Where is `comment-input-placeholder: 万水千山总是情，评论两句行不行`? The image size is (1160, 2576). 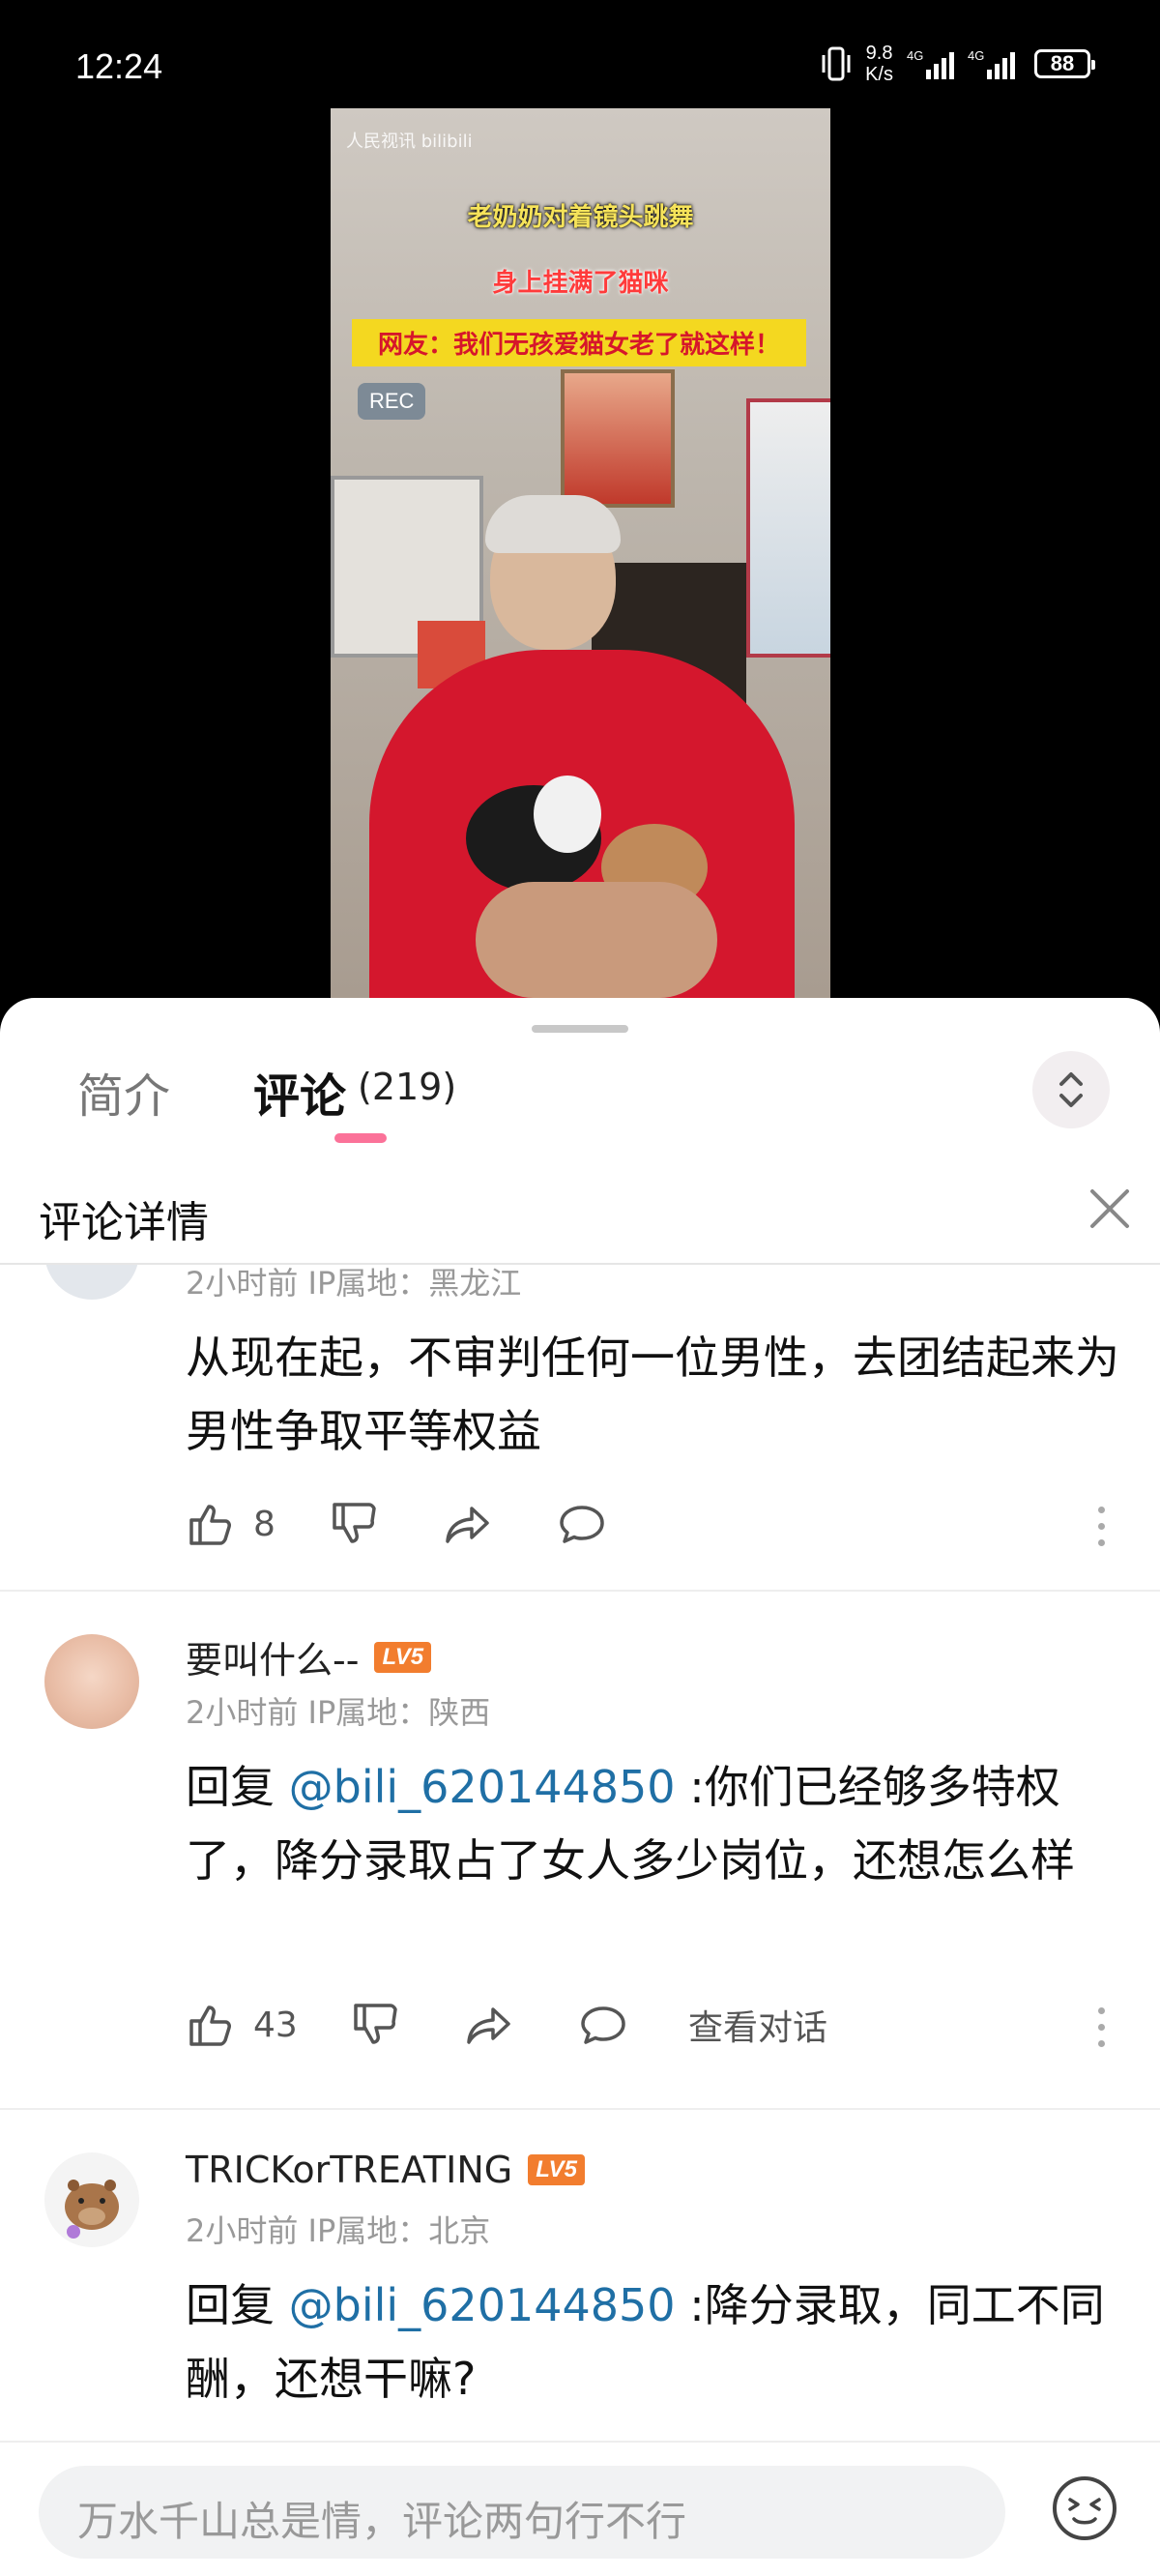
comment-input-placeholder: 万水千山总是情，评论两句行不行 is located at coordinates (382, 2521).